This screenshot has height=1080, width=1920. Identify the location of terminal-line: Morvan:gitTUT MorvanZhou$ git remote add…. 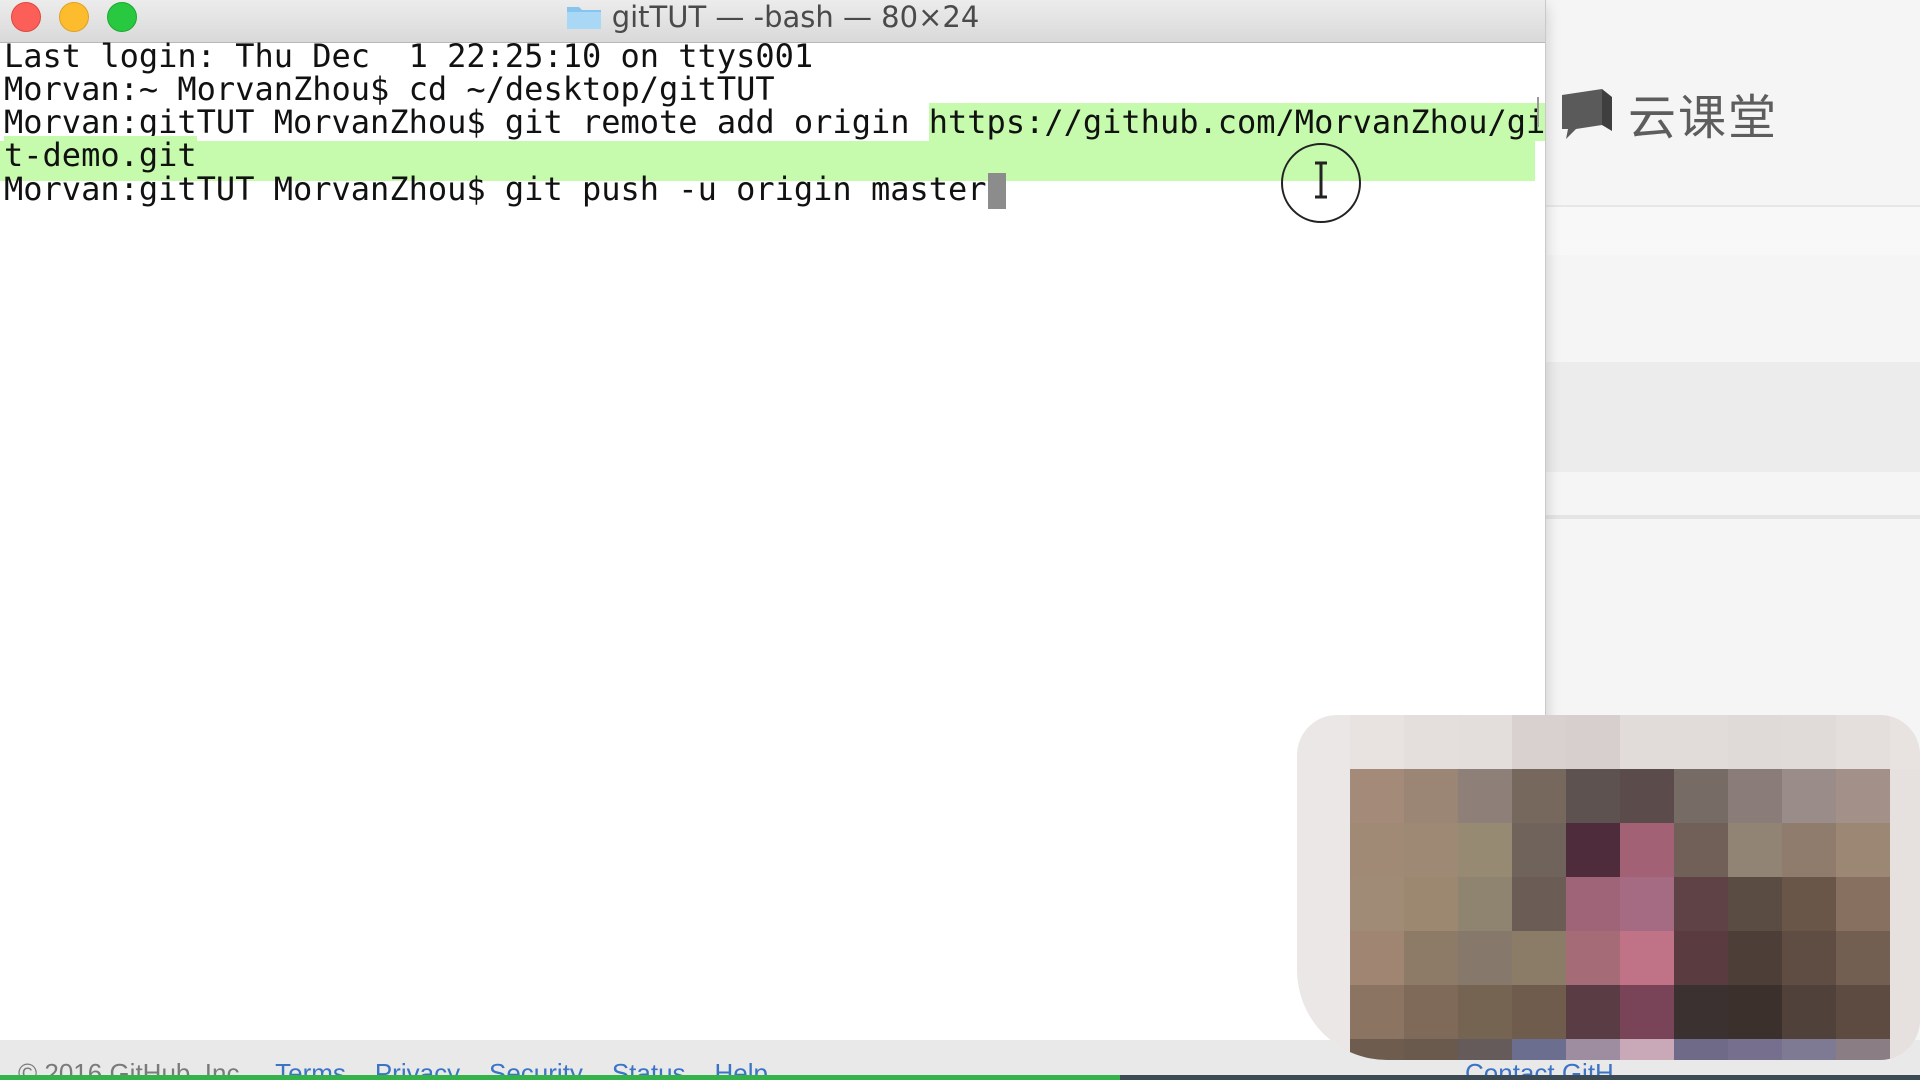
(775, 122).